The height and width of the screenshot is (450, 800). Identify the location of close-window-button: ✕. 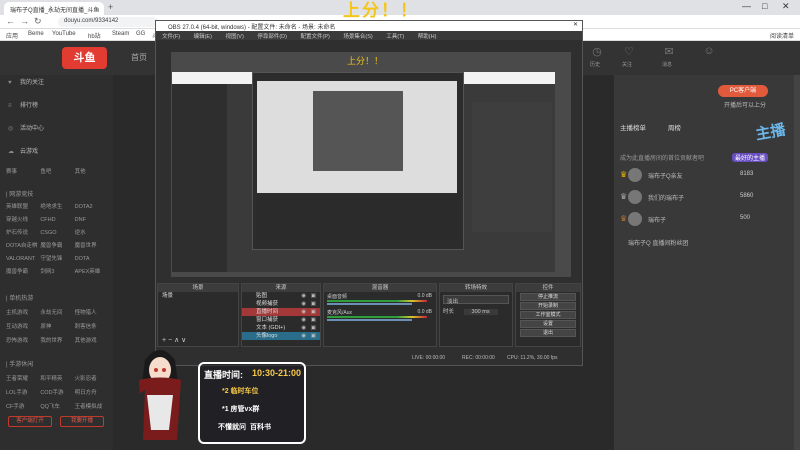
(786, 6).